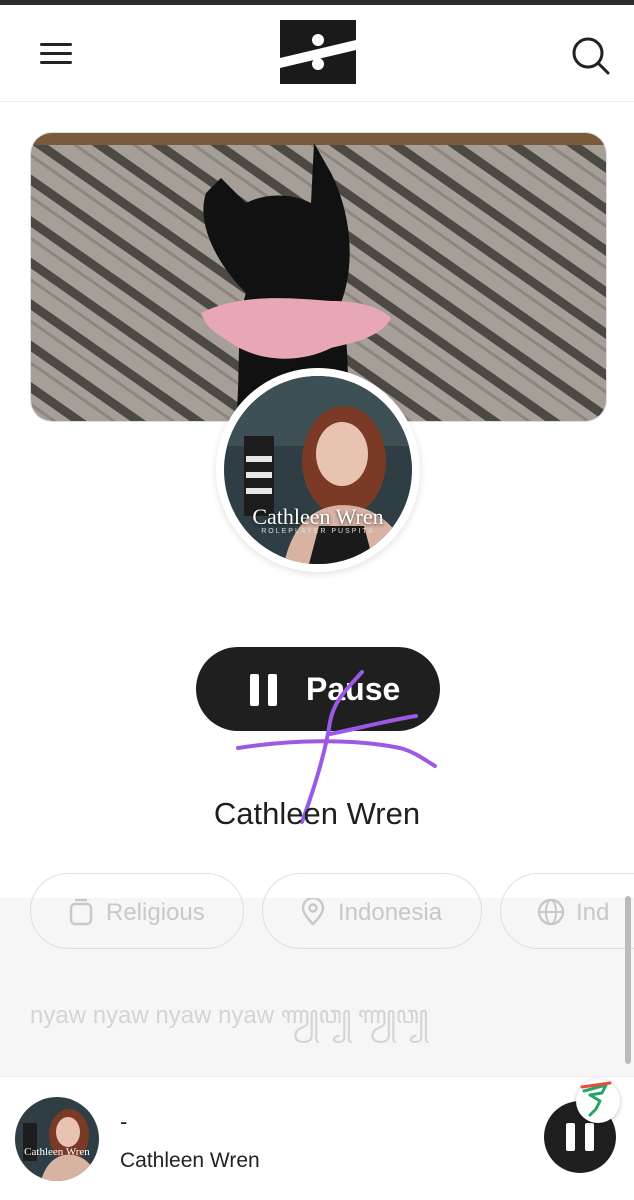 The height and width of the screenshot is (1200, 634). I want to click on mini-player: Cathleen Wren - Cathleen Wren, so click(317, 1138).